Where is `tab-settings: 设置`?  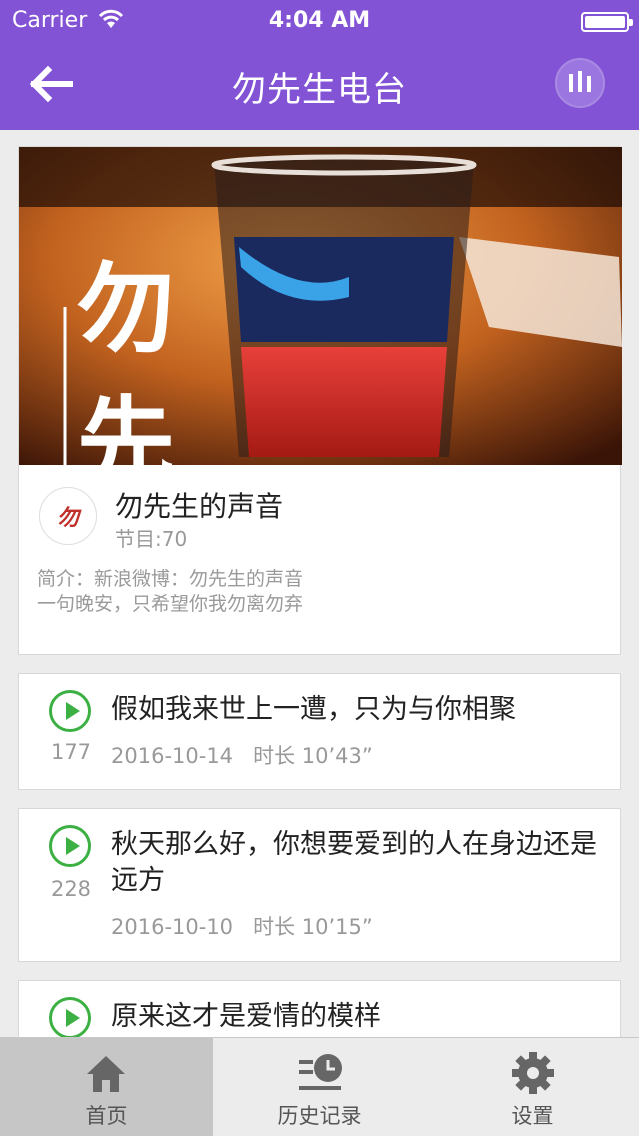 tab-settings: 设置 is located at coordinates (532, 1087).